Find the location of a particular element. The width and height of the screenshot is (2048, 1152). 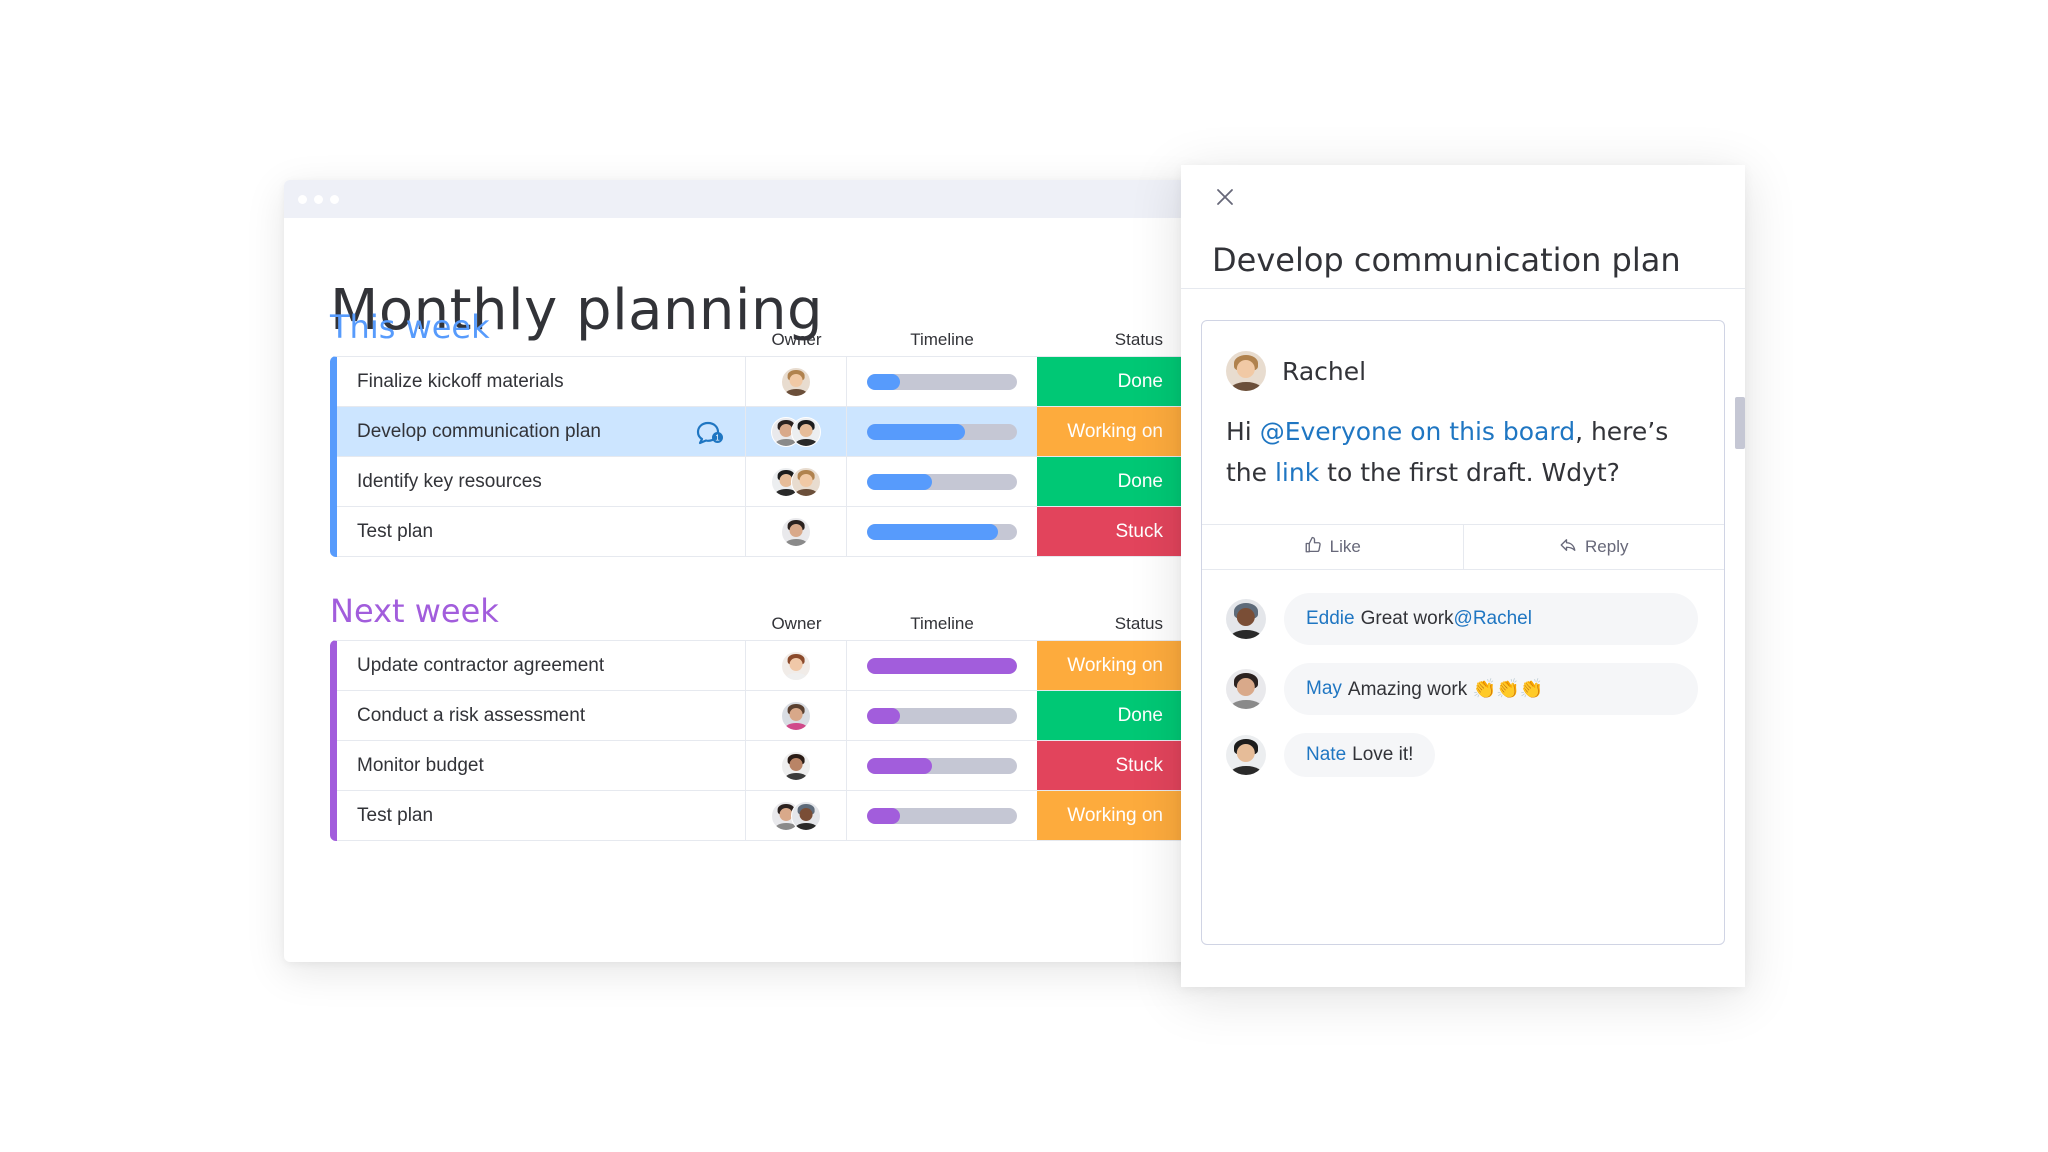

item-name-cell: Update contractor agreement is located at coordinates (541, 665).